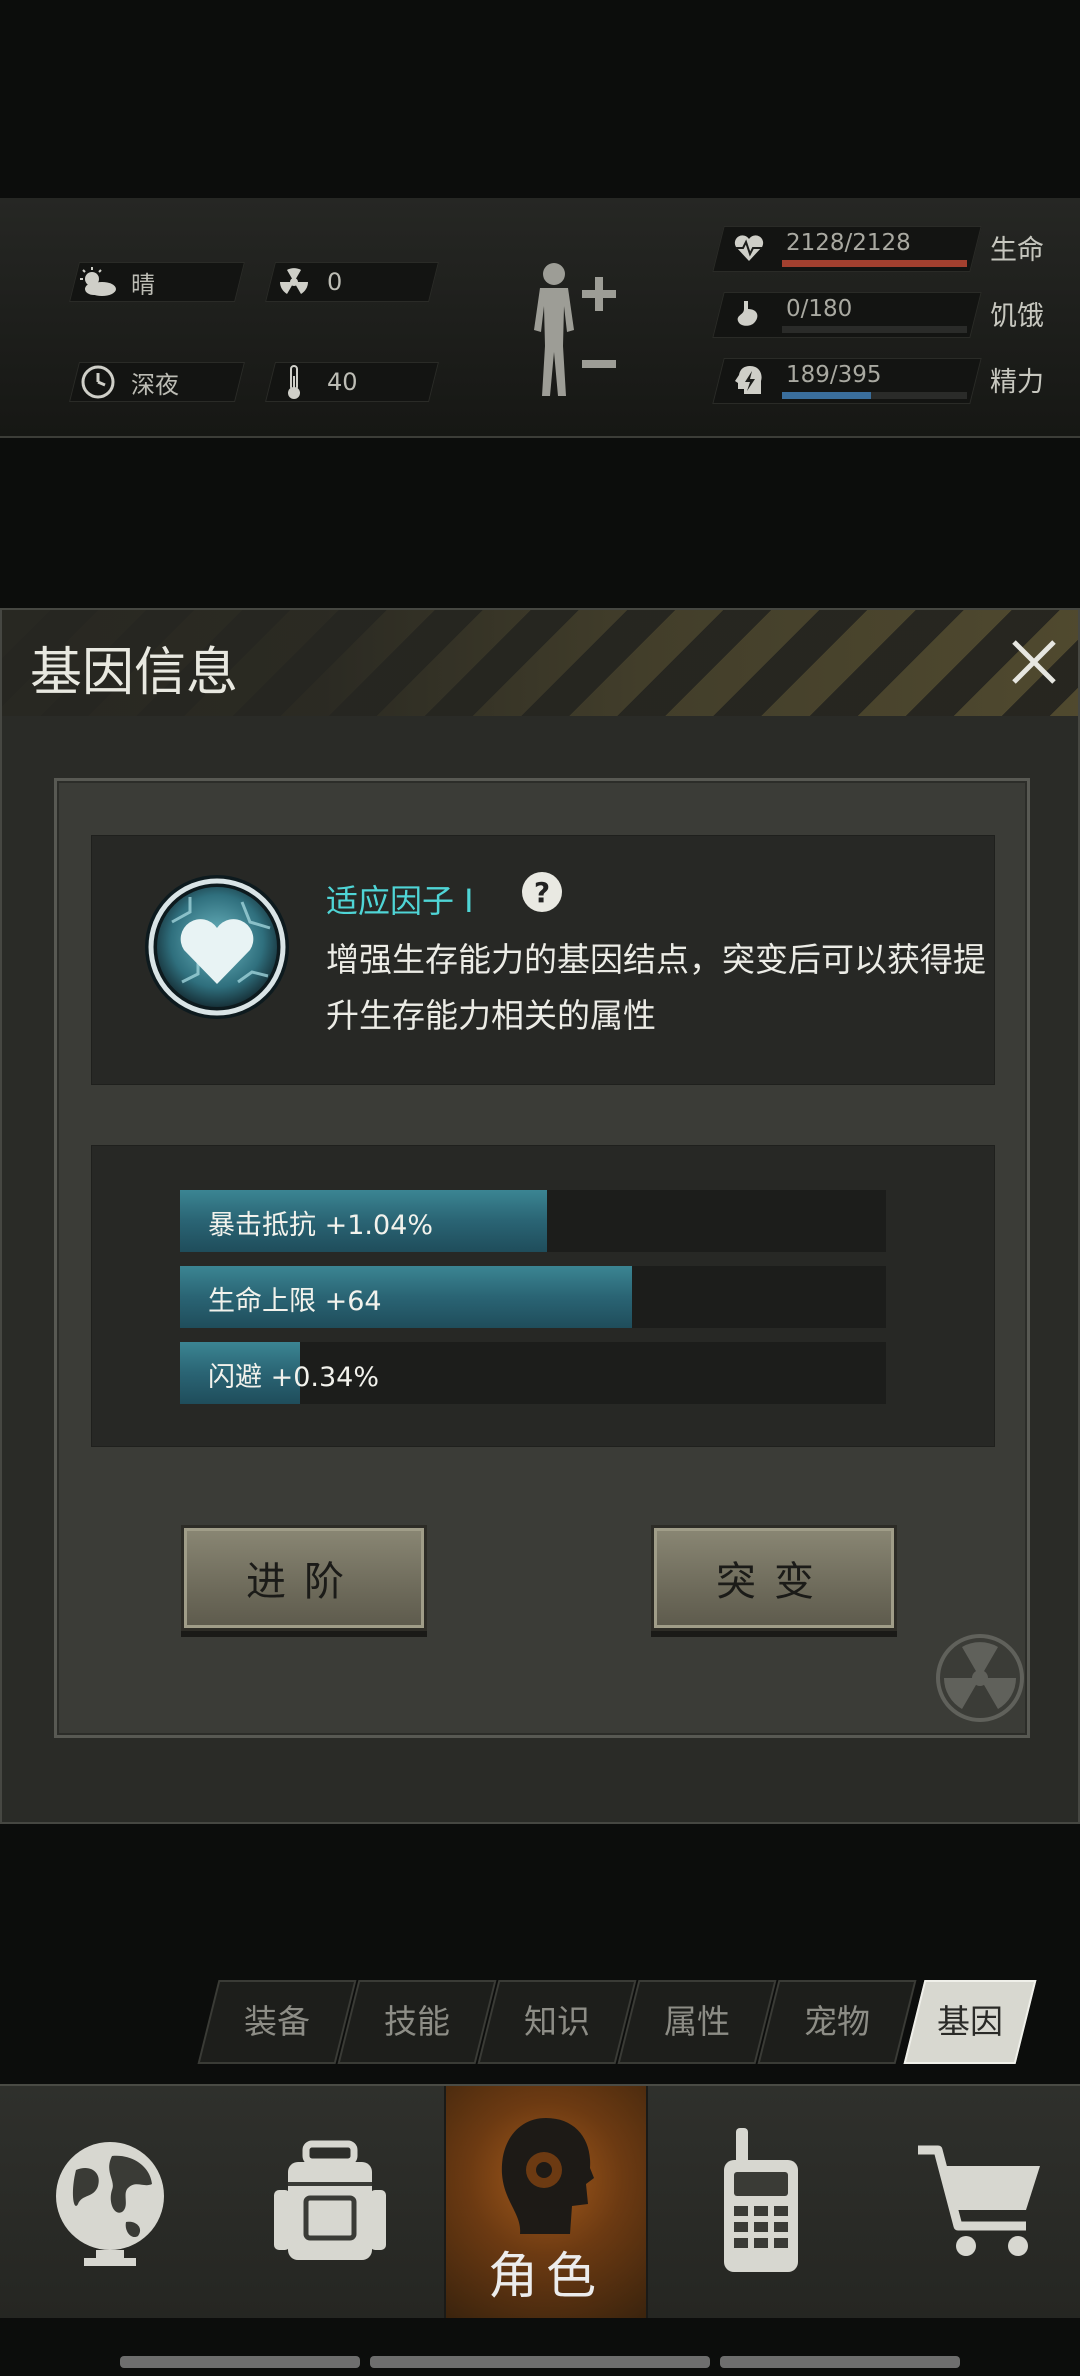  I want to click on radiation-icon, so click(294, 282).